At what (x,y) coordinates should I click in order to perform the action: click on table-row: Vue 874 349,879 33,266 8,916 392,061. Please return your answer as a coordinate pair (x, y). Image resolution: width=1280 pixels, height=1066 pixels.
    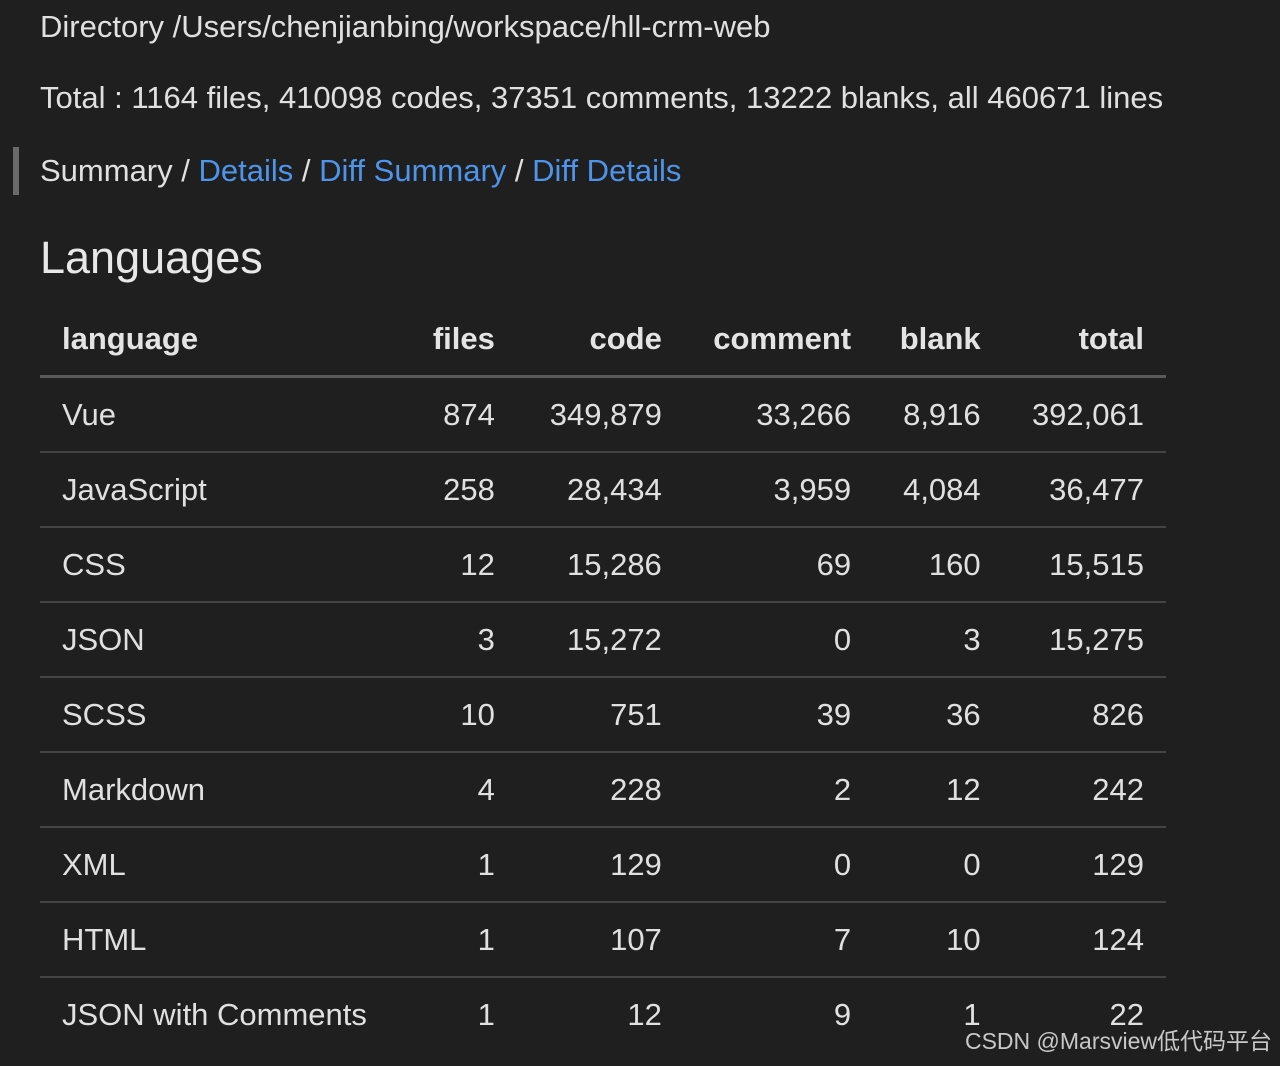
    Looking at the image, I should click on (603, 414).